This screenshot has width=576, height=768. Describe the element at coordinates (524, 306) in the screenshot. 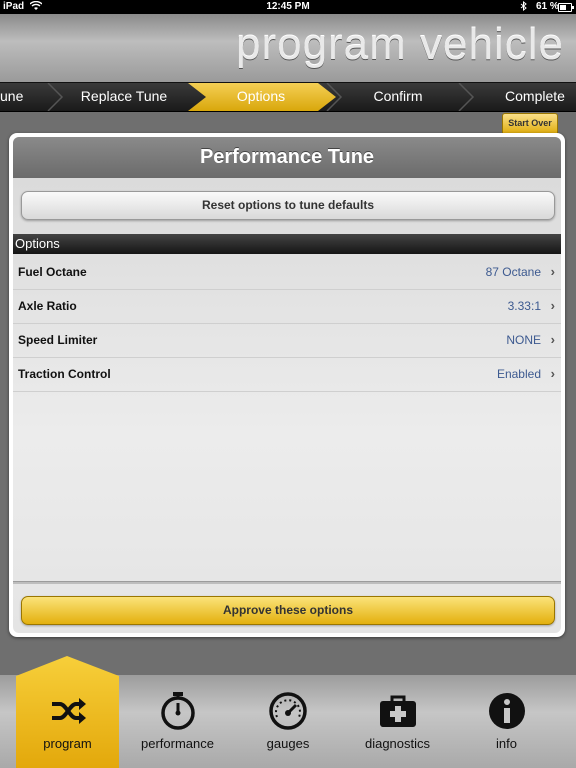

I see `option-value: 3.33:1` at that location.